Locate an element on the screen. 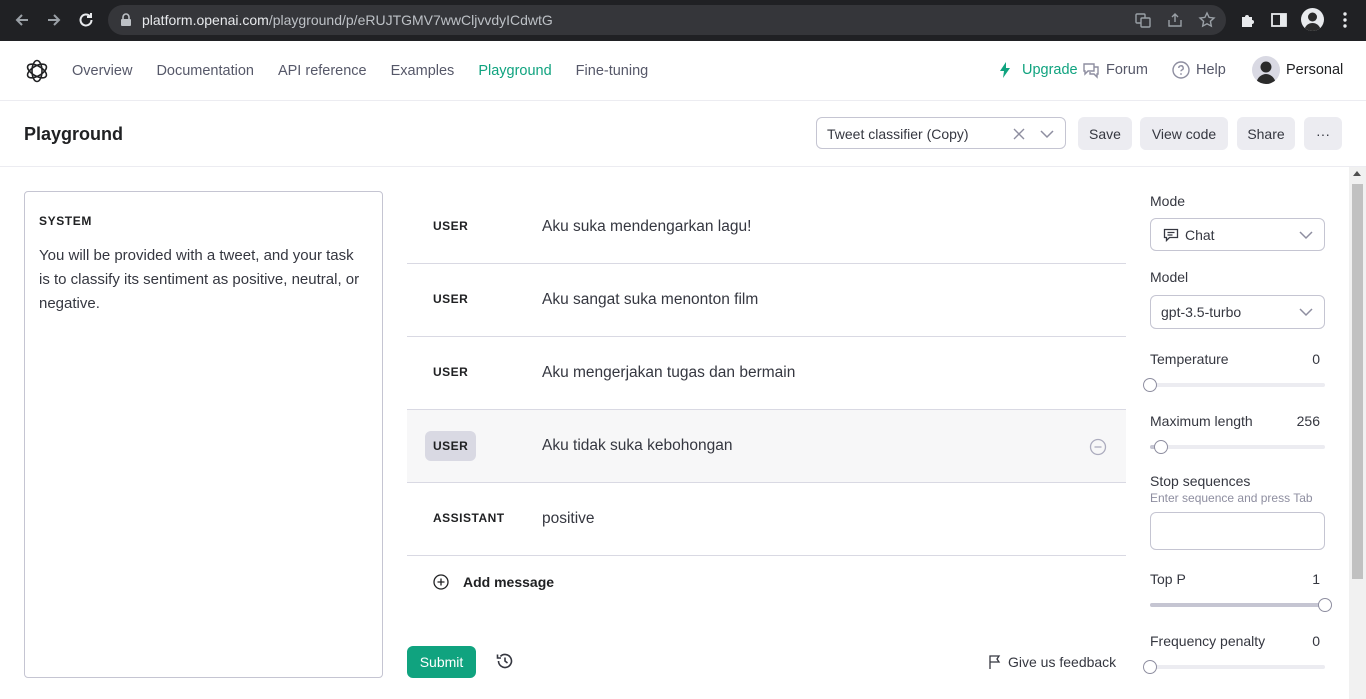 The height and width of the screenshot is (699, 1366). message-row: USER Aku suka mendengarkan lagu! is located at coordinates (766, 227).